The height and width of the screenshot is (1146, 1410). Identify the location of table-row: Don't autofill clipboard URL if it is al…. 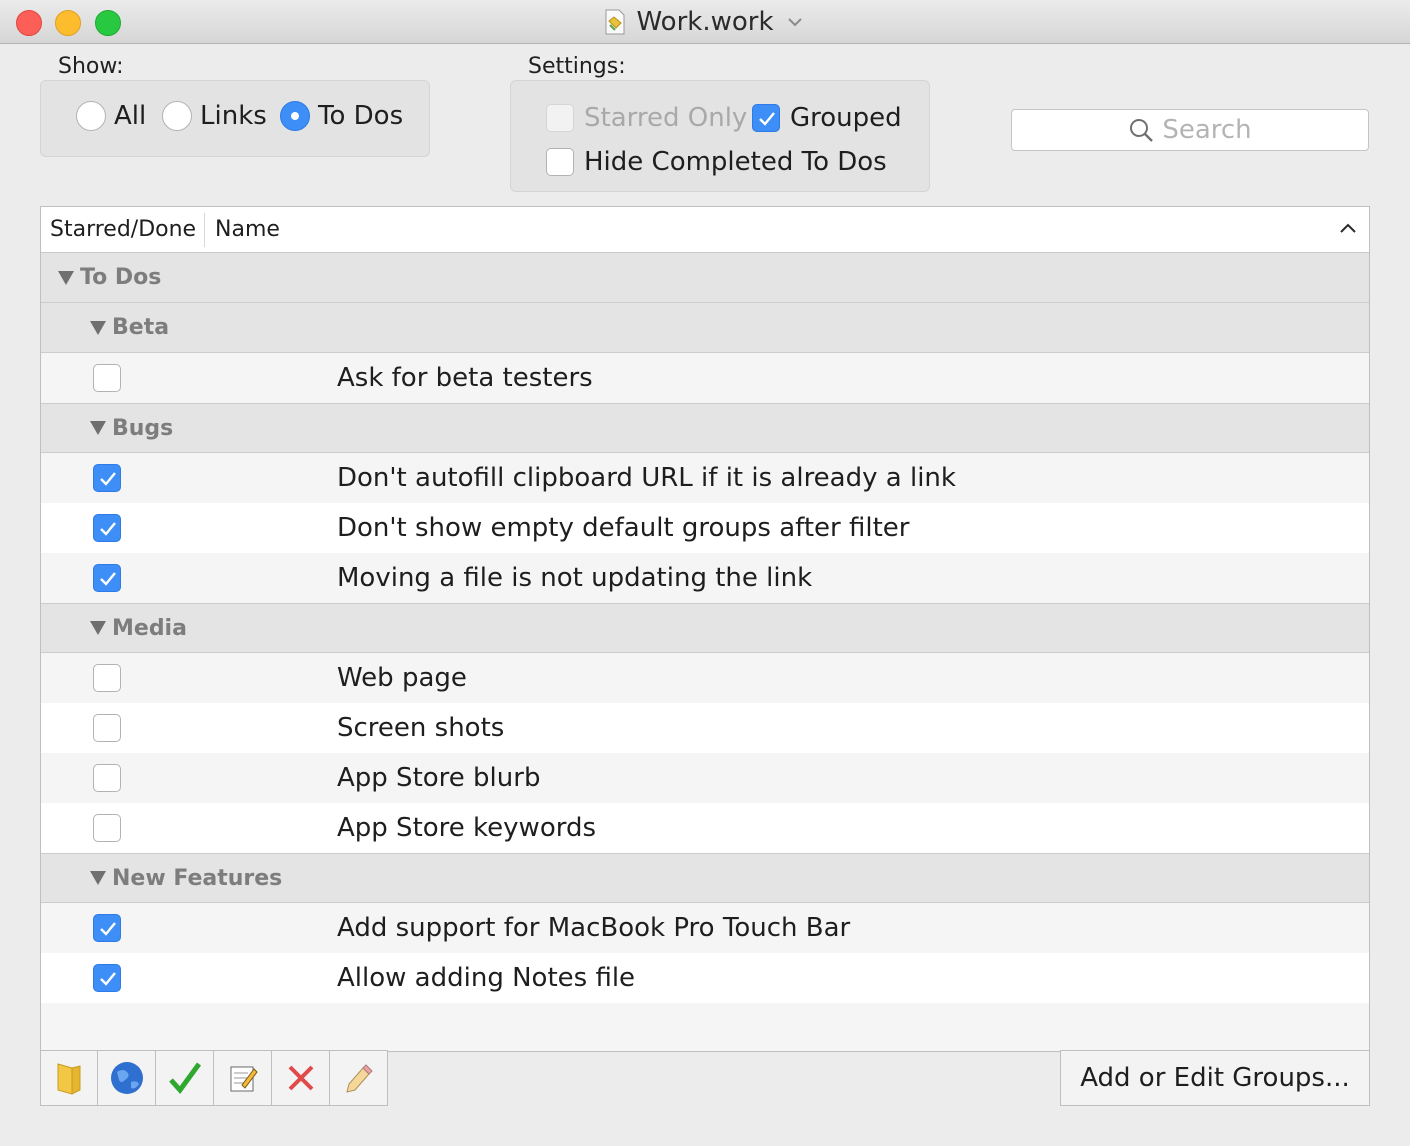
(705, 478).